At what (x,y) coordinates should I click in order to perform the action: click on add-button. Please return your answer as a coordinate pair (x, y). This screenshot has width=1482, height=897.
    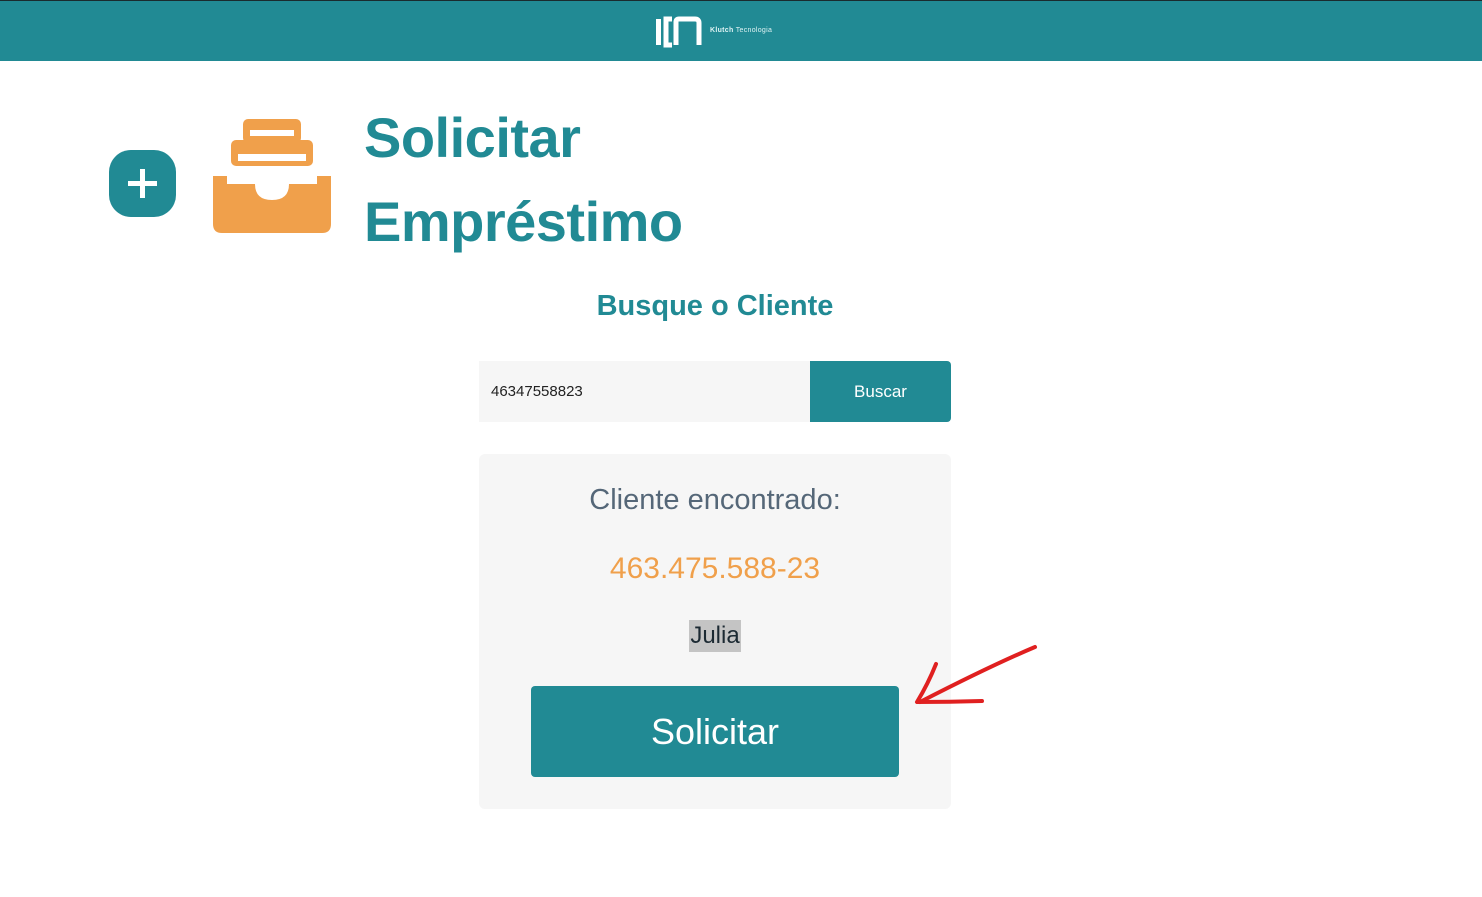
    Looking at the image, I should click on (142, 183).